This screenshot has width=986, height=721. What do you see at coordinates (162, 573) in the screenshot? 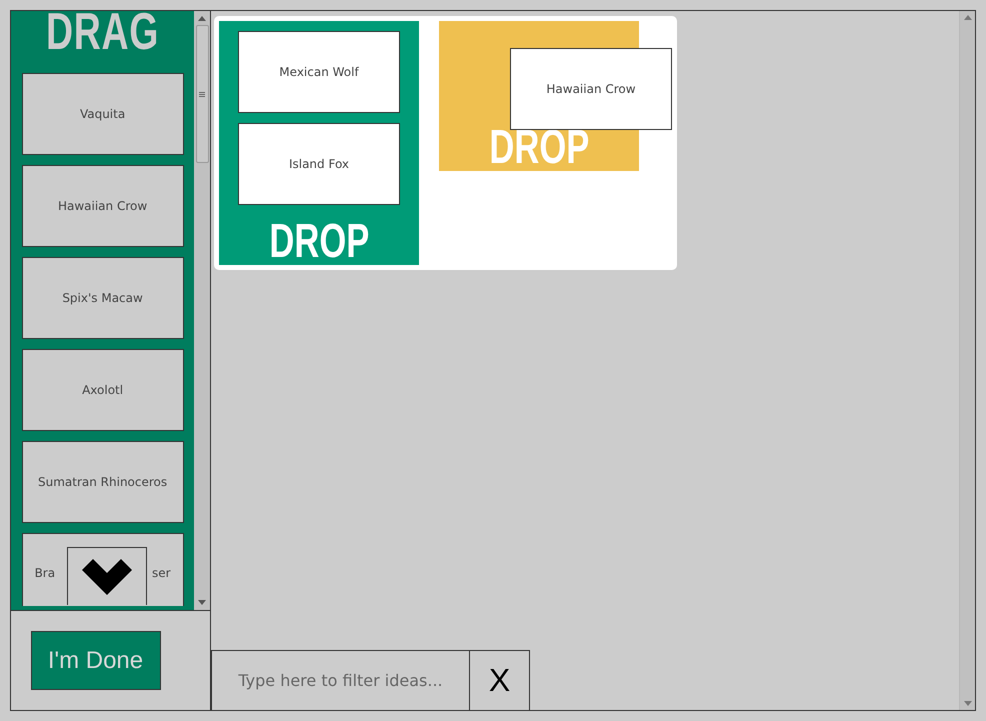
I see `idea-text: ser` at bounding box center [162, 573].